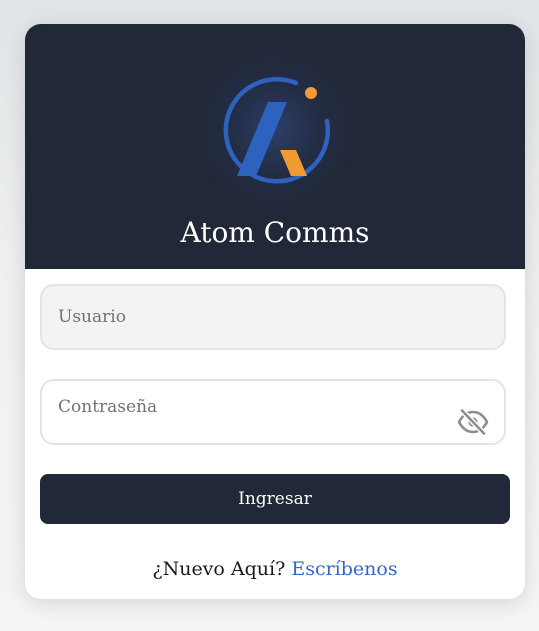 The height and width of the screenshot is (631, 539). What do you see at coordinates (219, 569) in the screenshot?
I see `signup-prompt-text: ¿Nuevo Aquí?` at bounding box center [219, 569].